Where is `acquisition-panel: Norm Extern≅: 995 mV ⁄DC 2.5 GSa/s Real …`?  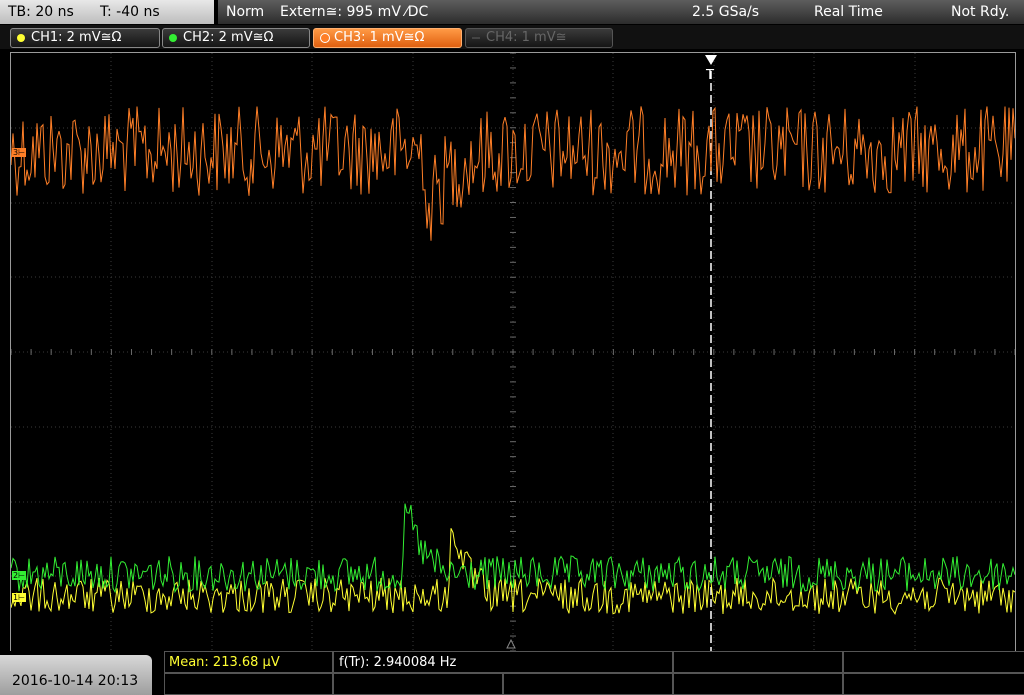
acquisition-panel: Norm Extern≅: 995 mV ⁄DC 2.5 GSa/s Real … is located at coordinates (621, 12).